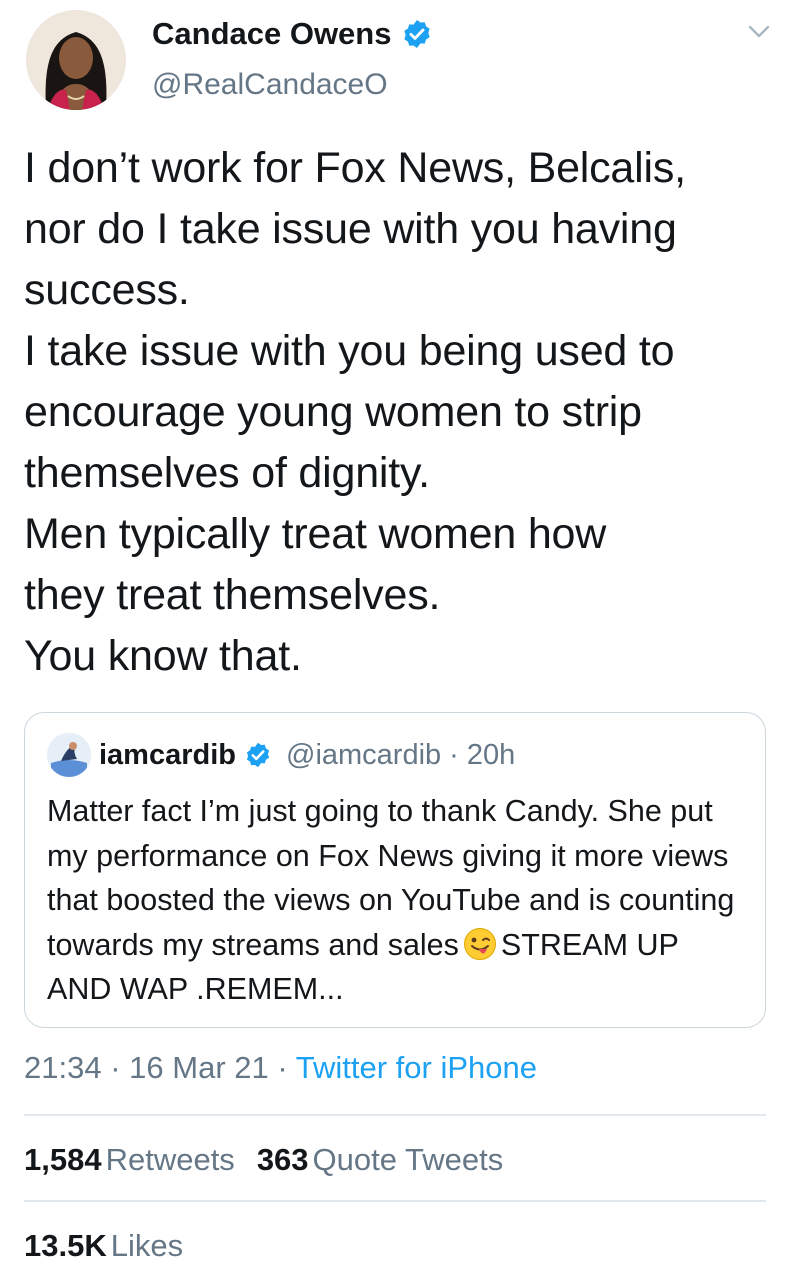 Image resolution: width=790 pixels, height=1280 pixels. Describe the element at coordinates (170, 1159) in the screenshot. I see `retweets-label: Retweets` at that location.